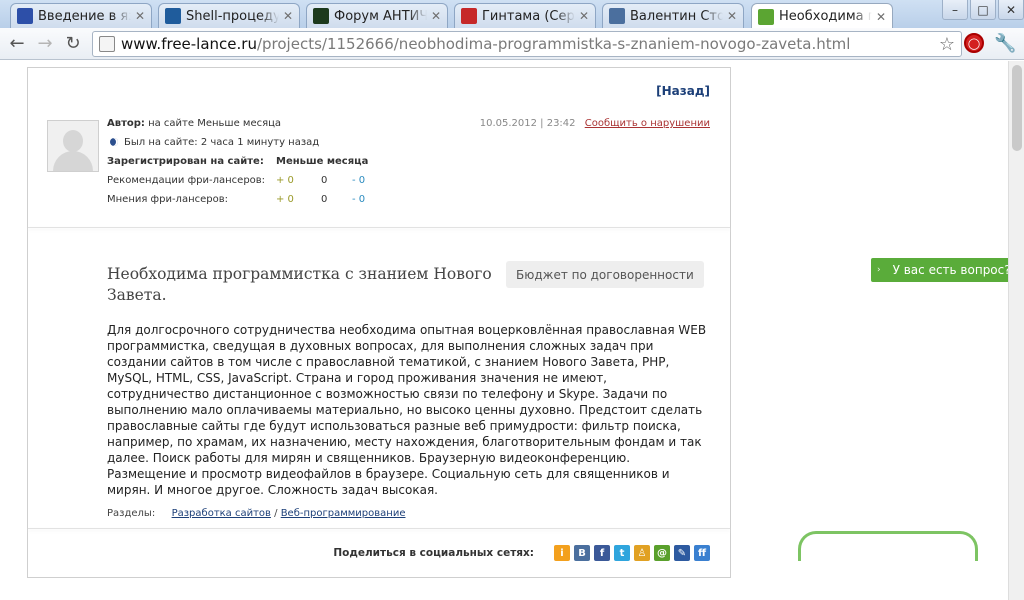 The height and width of the screenshot is (600, 1024). I want to click on tab-1: Введение в язы ✕, so click(81, 15).